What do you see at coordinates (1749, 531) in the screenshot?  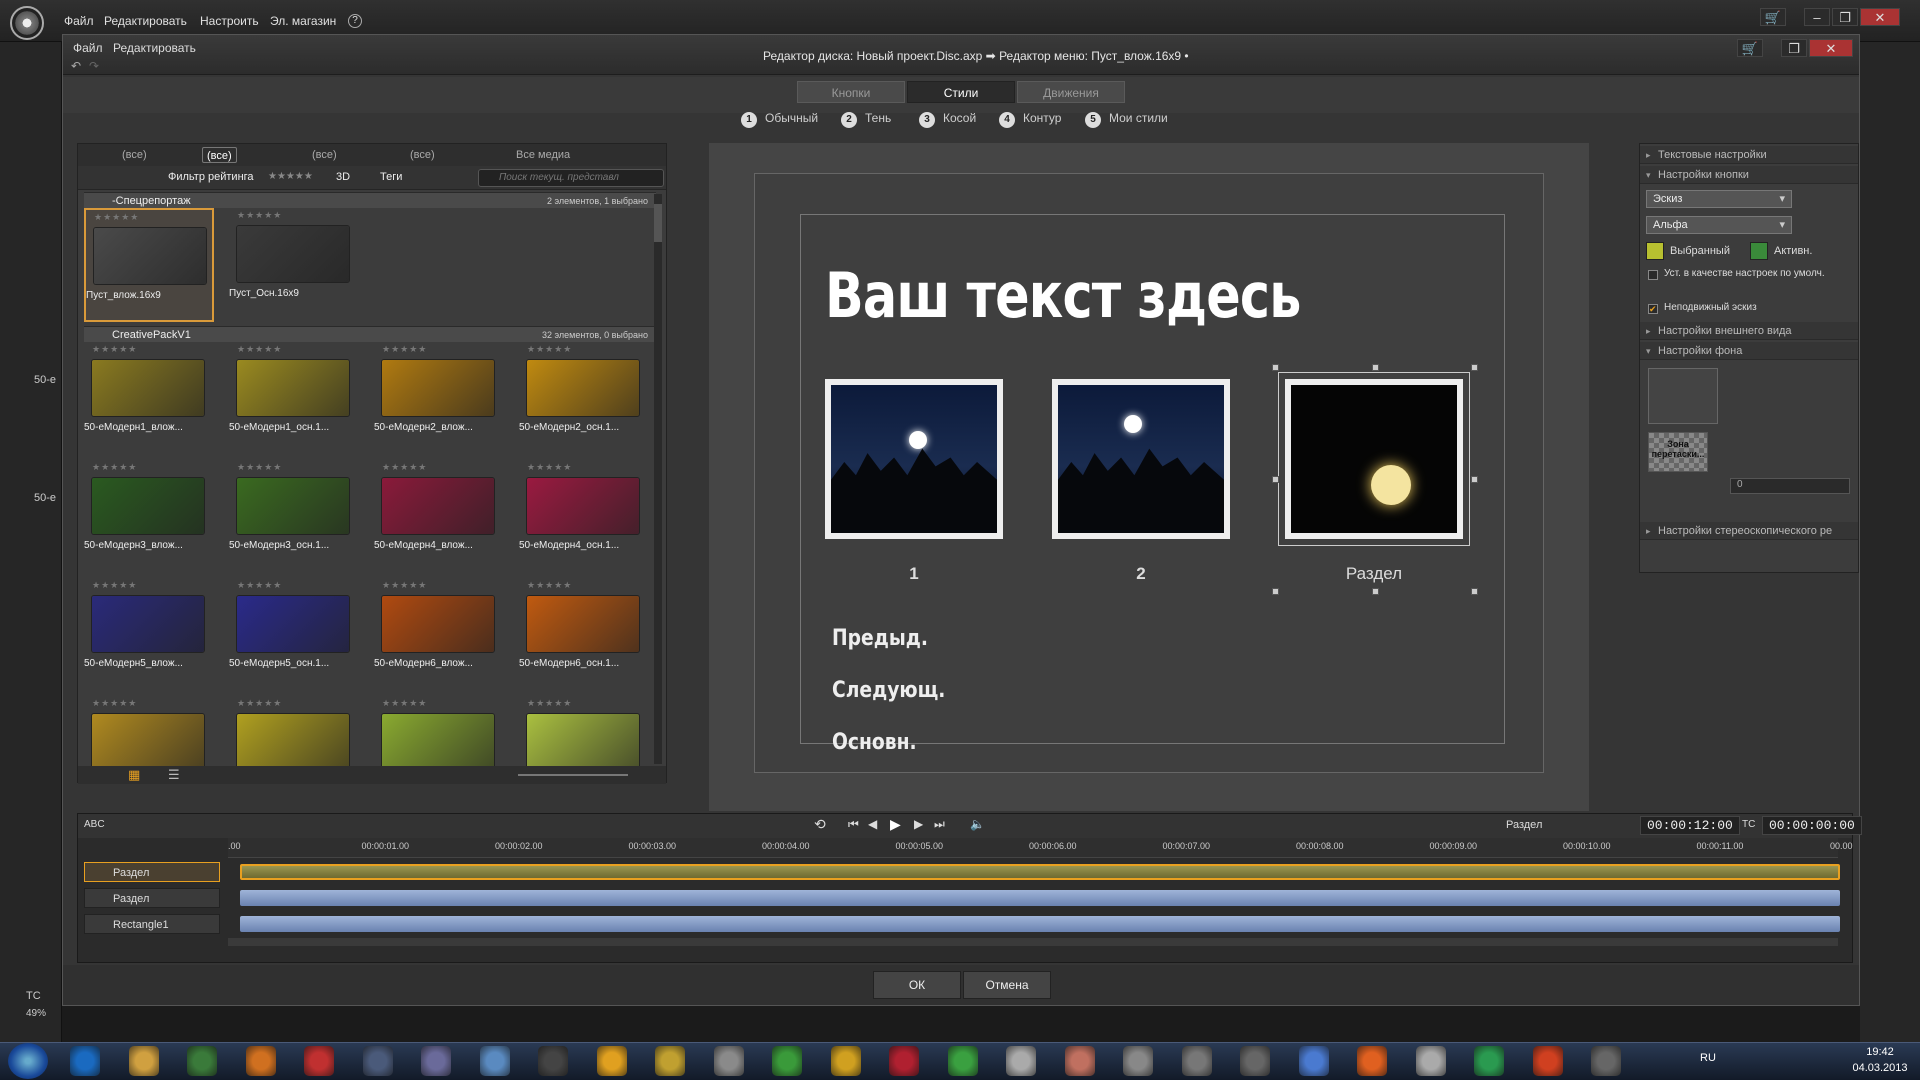 I see `section-stereoscopic: Настройки стереоскопического ре` at bounding box center [1749, 531].